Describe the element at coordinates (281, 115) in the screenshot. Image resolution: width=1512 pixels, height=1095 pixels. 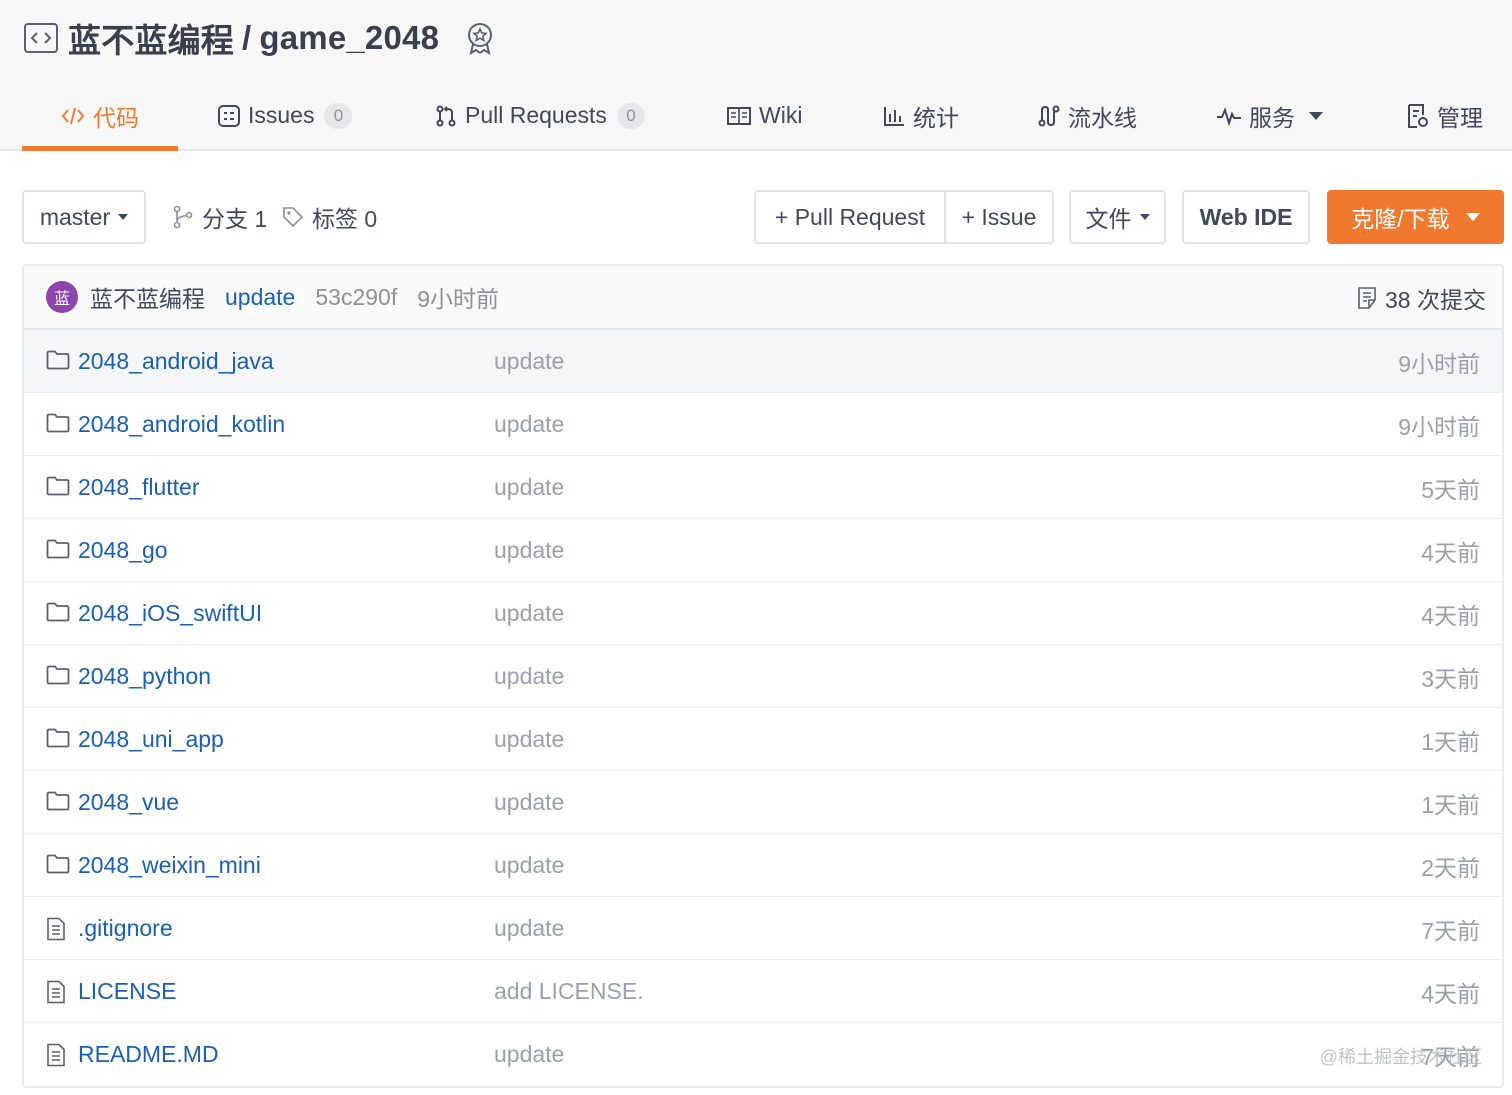
I see `tab-issues-label: Issues` at that location.